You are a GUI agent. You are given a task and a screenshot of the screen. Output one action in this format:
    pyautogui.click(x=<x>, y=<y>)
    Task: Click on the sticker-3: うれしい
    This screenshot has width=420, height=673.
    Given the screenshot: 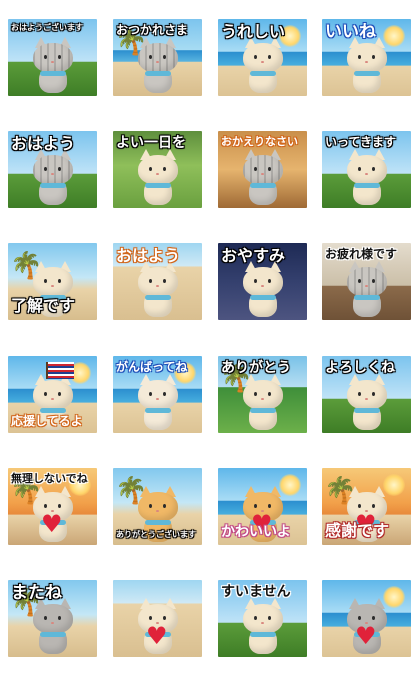 What is the action you would take?
    pyautogui.click(x=262, y=57)
    